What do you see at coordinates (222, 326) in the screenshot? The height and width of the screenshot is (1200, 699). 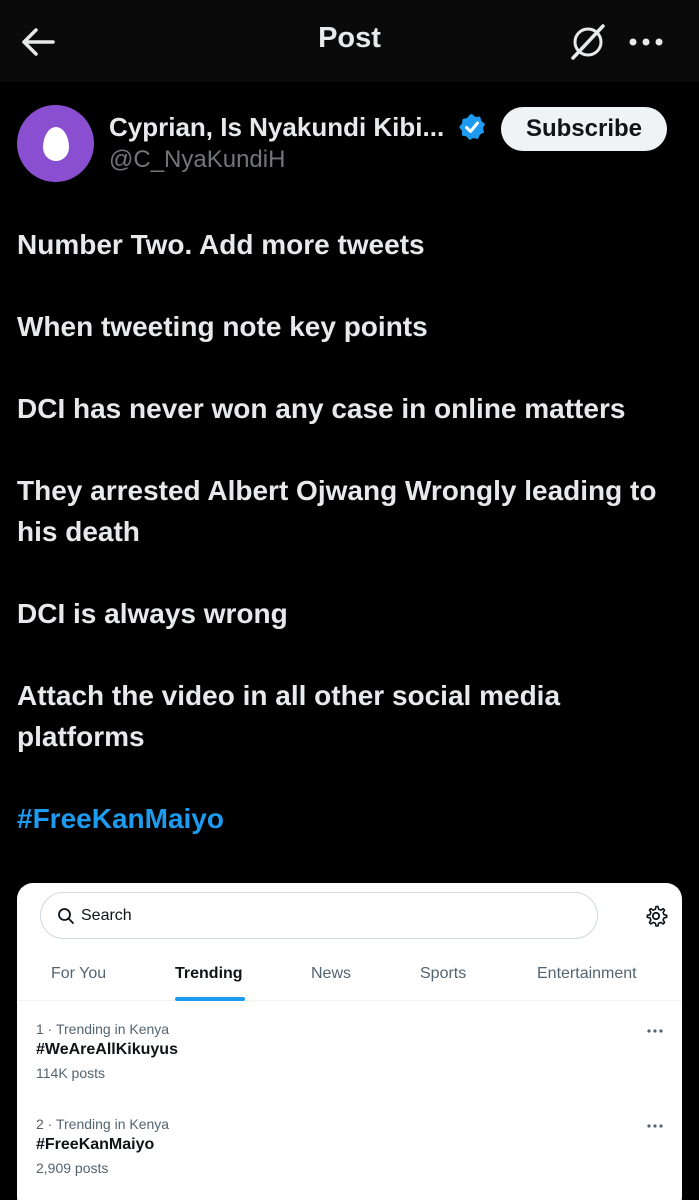 I see `post-line: When tweeting note key points` at bounding box center [222, 326].